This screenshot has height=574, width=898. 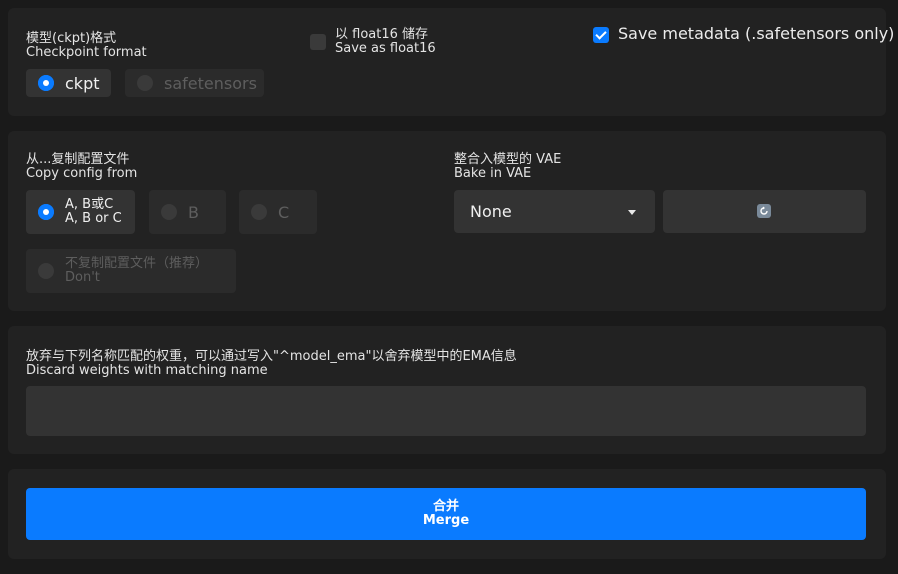 I want to click on vae-dropdown-value: None, so click(x=491, y=211).